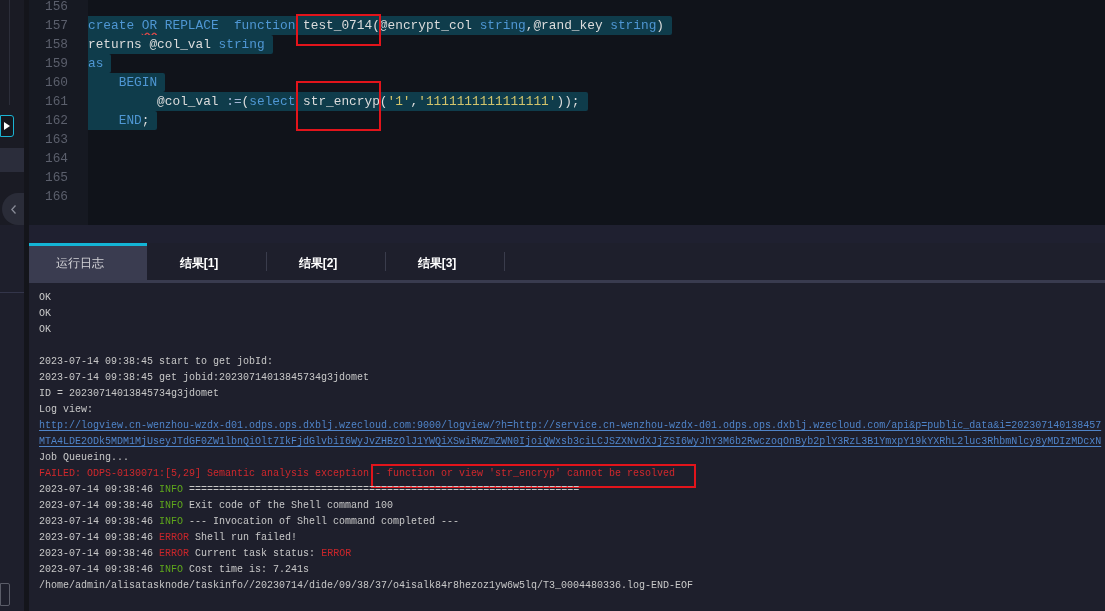 This screenshot has width=1105, height=611. Describe the element at coordinates (129, 394) in the screenshot. I see `log-line: ID = 20230714013845734g3jdomet` at that location.